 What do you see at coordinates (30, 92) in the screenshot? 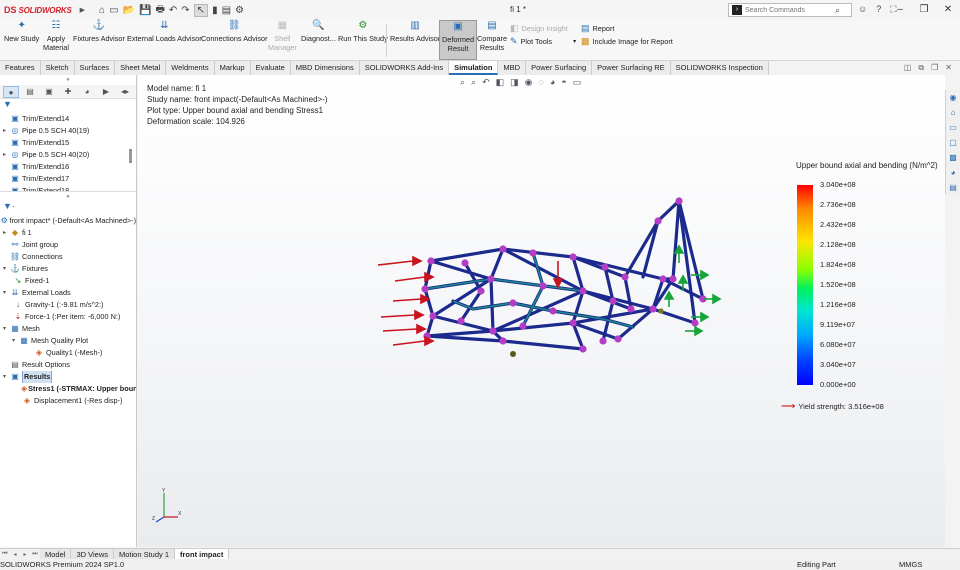
I see `property-manager-tab-icon: ▤` at bounding box center [30, 92].